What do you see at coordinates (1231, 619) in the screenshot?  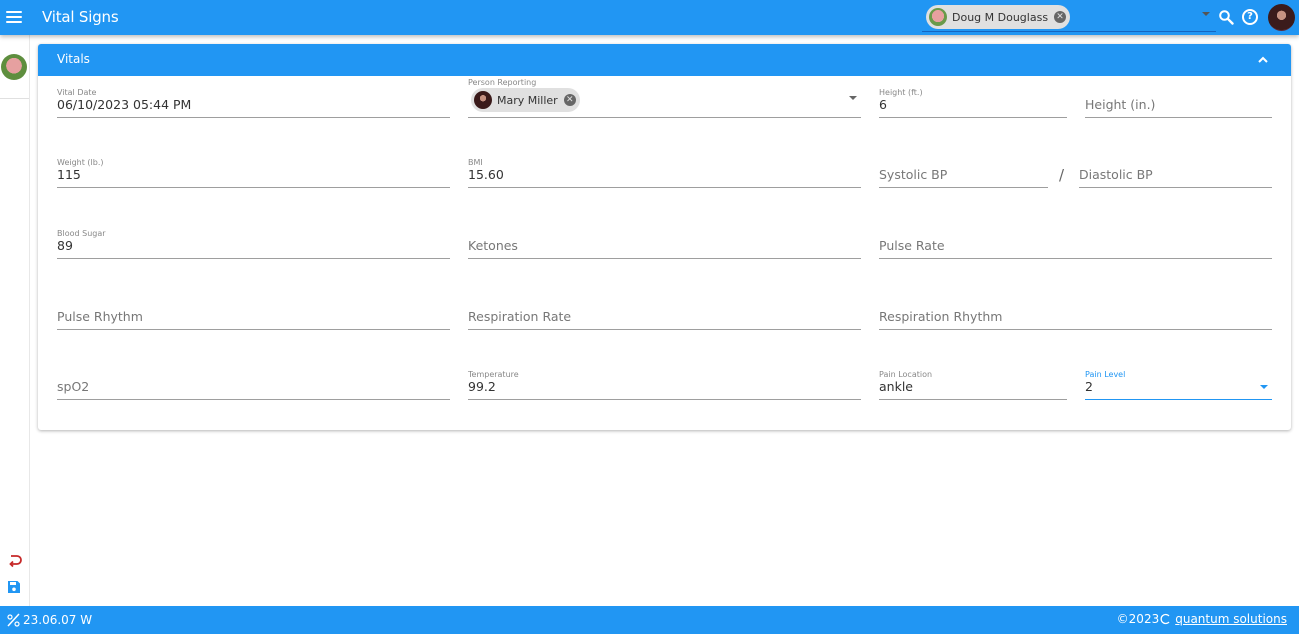 I see `brand-link: quantum solutions` at bounding box center [1231, 619].